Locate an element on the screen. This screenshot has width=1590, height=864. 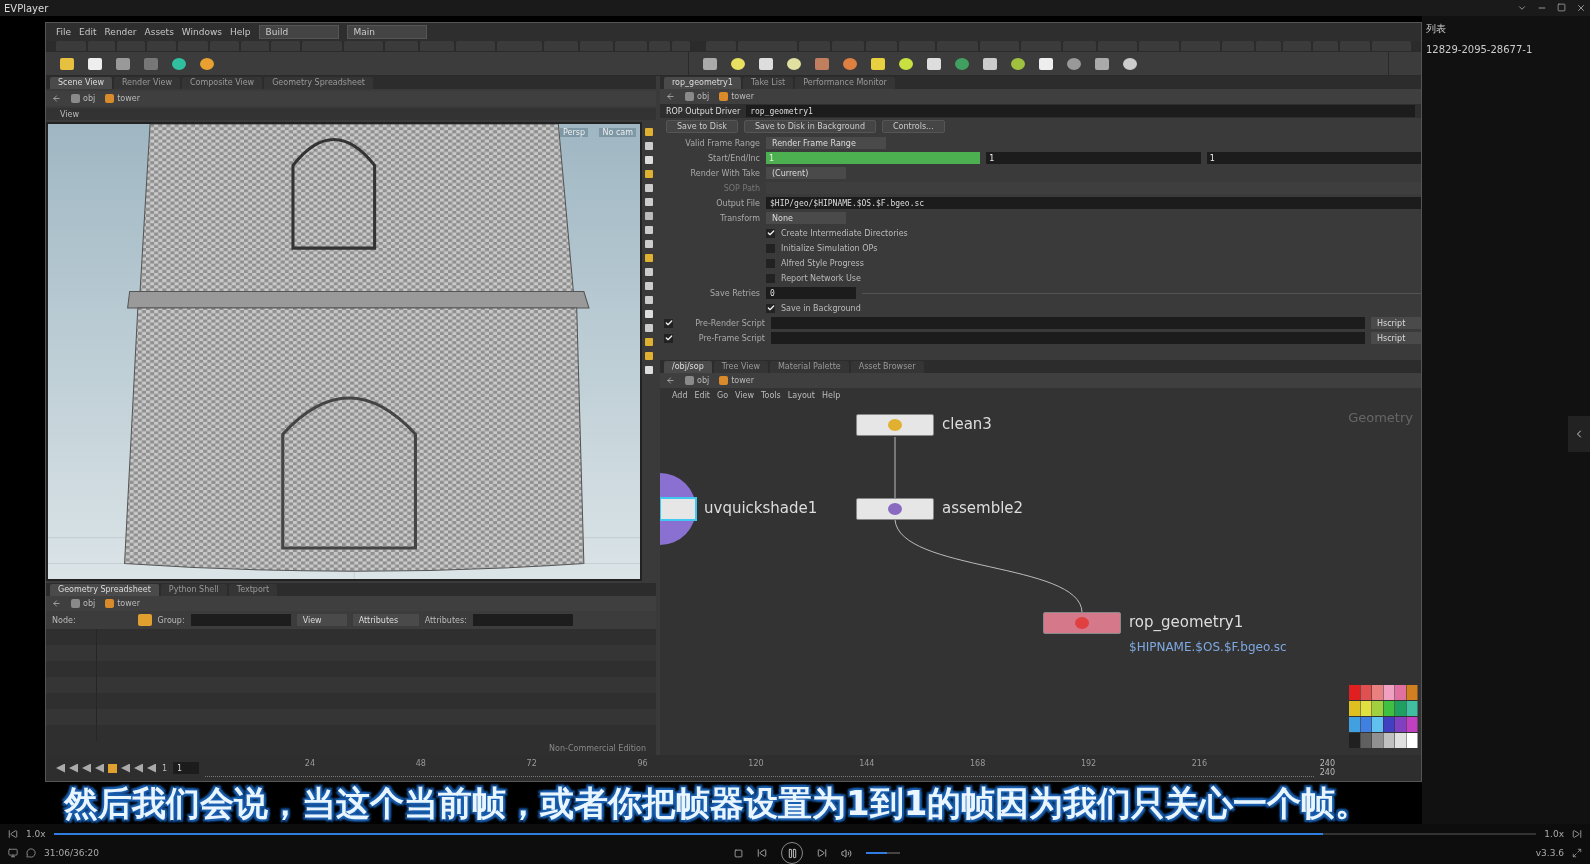
context-menu: Main is located at coordinates (386, 32).